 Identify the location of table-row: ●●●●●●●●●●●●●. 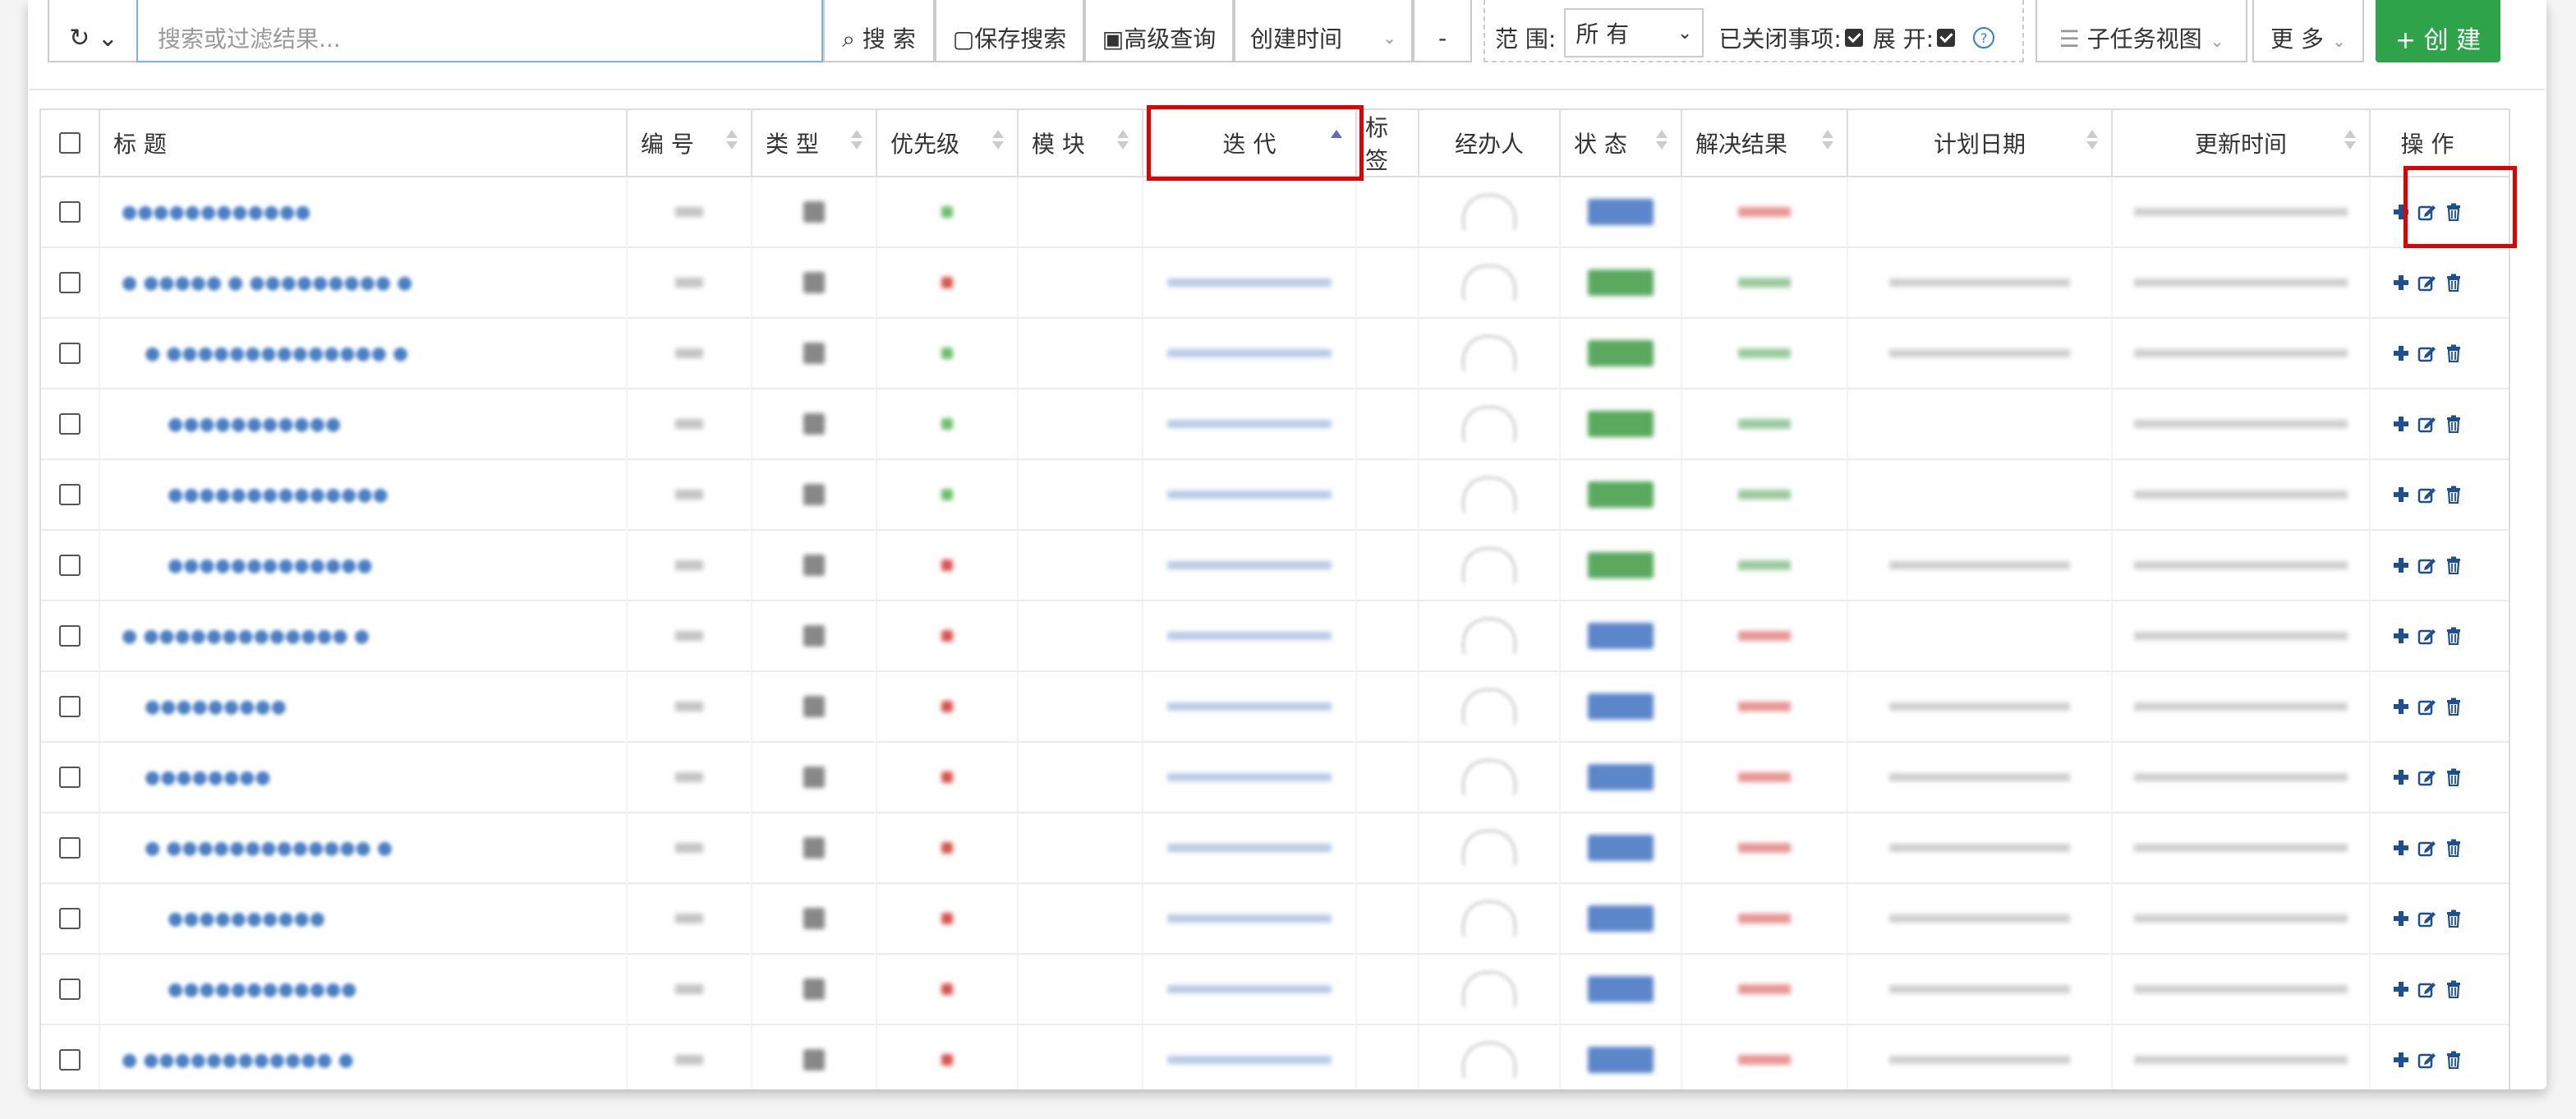
(1275, 566).